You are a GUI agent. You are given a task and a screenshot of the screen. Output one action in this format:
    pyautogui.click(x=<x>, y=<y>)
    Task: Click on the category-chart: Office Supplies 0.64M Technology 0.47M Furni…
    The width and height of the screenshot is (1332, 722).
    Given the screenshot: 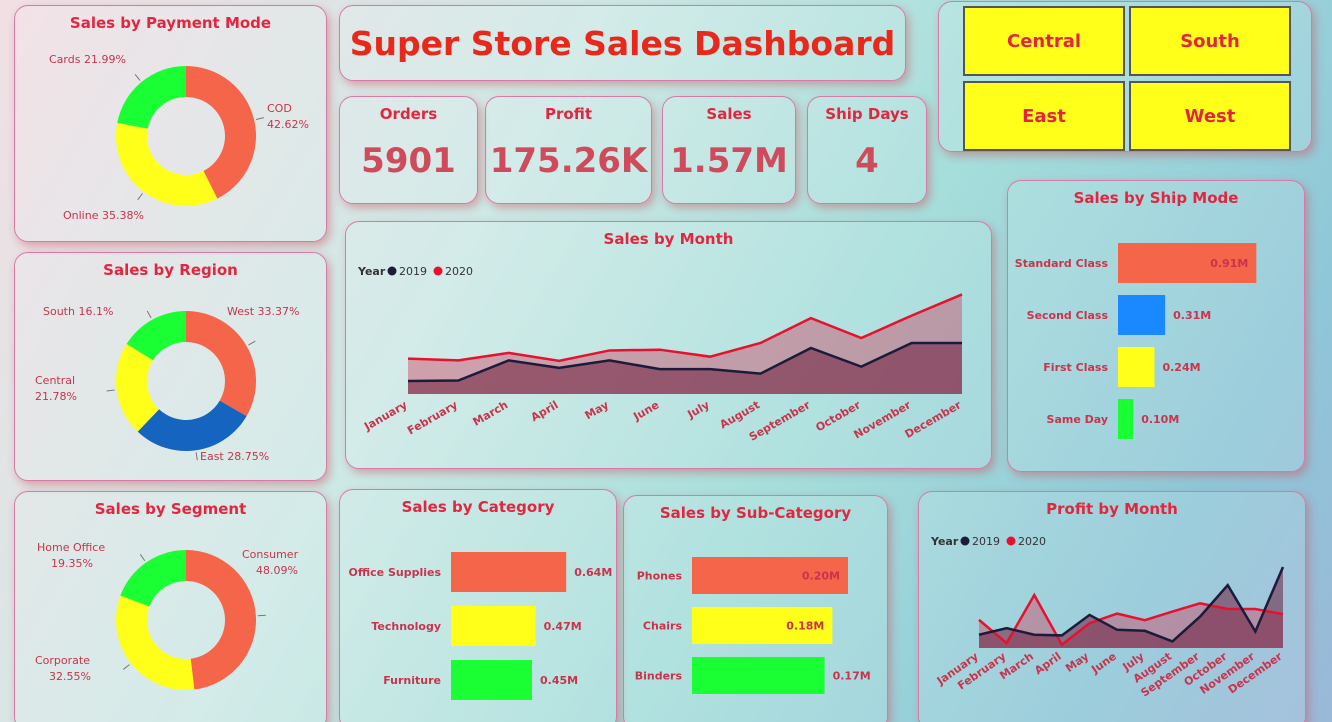 What is the action you would take?
    pyautogui.click(x=480, y=626)
    